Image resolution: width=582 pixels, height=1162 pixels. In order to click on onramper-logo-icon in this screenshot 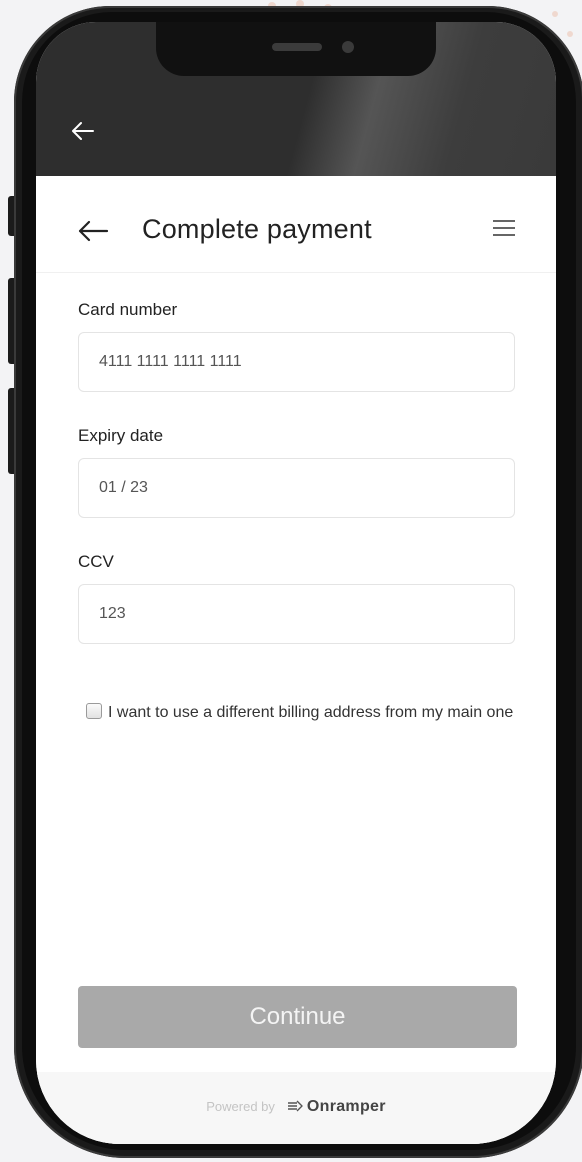, I will do `click(295, 1106)`.